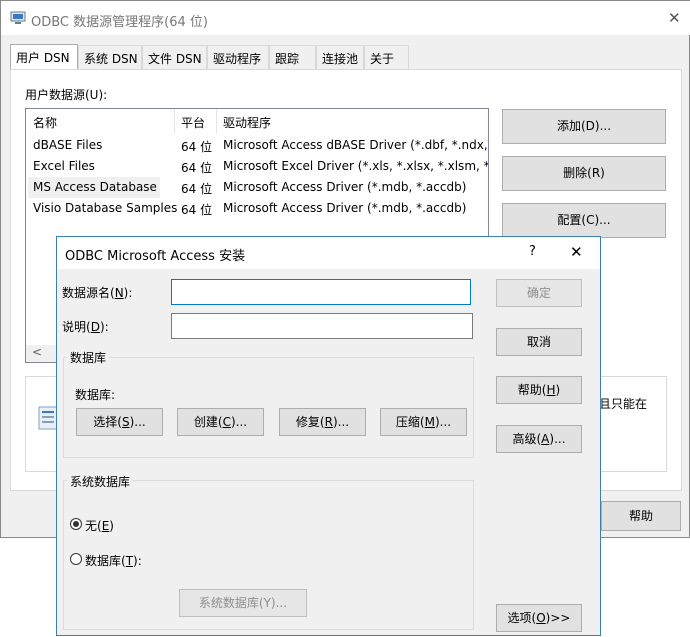 This screenshot has height=637, width=690. I want to click on radio-none-label: 无(E), so click(99, 525).